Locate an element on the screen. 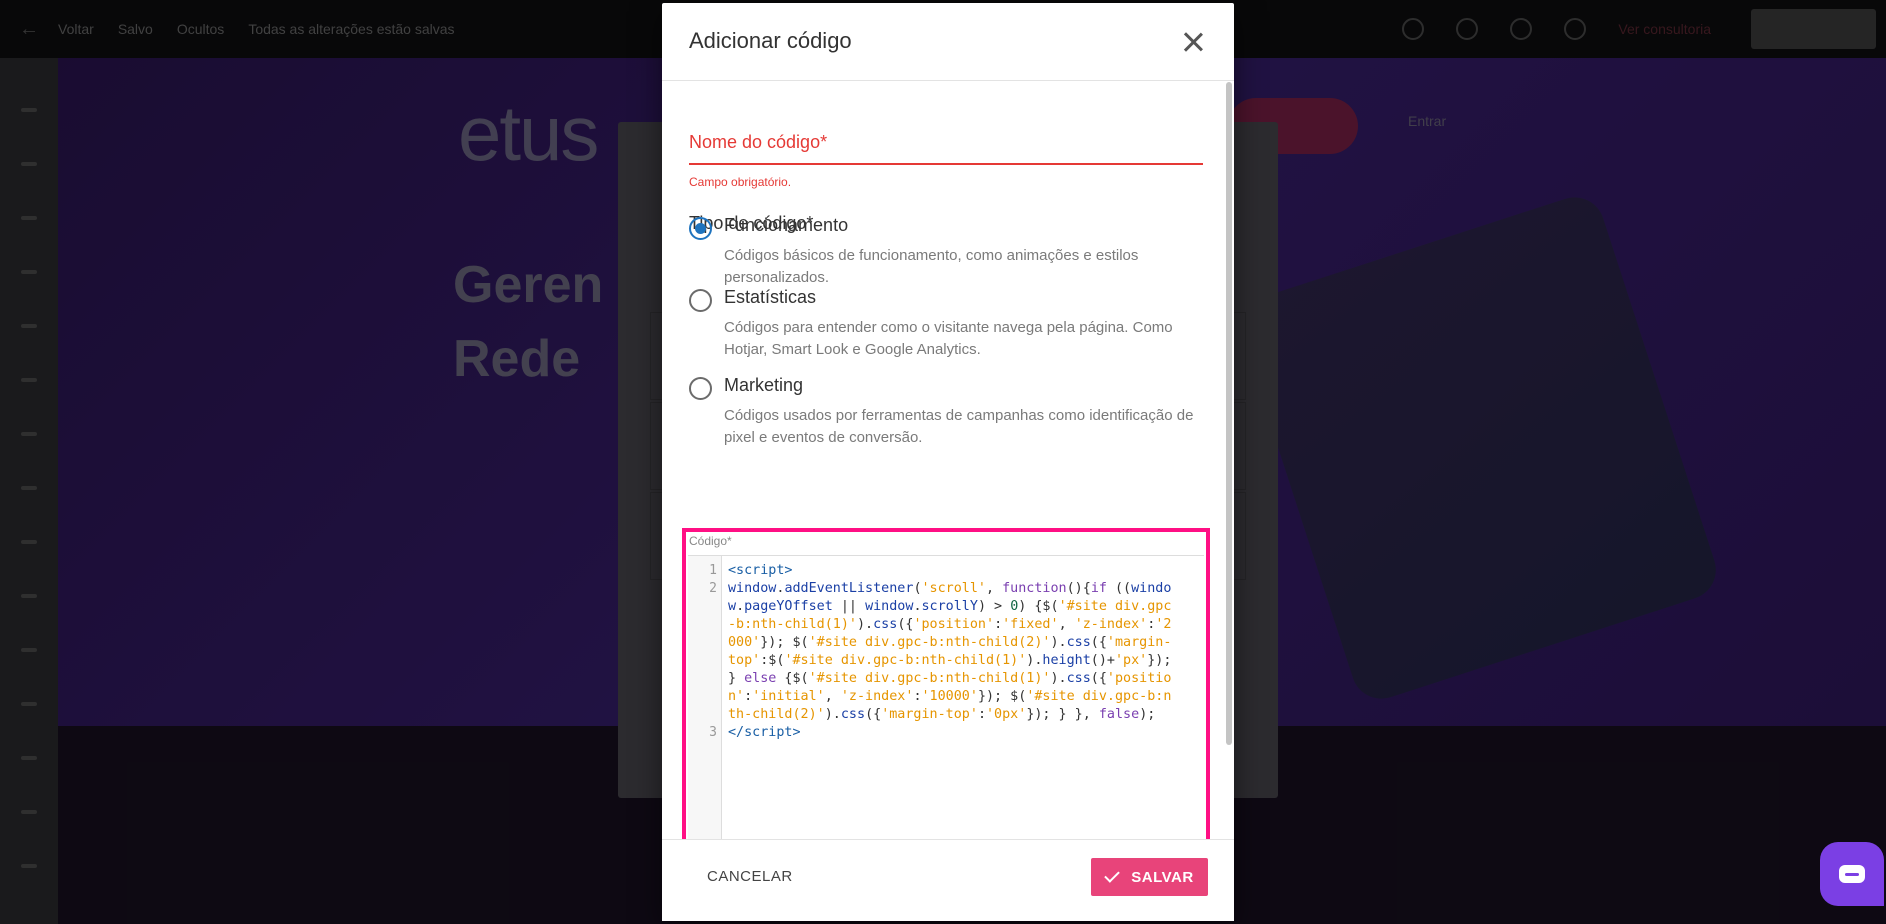 The image size is (1886, 924). publish-button is located at coordinates (1813, 29).